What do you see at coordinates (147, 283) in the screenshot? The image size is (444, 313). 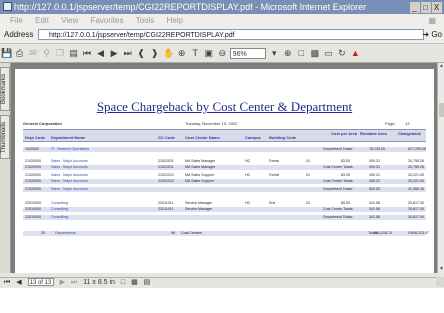 I see `facing-pages-icon: ▤` at bounding box center [147, 283].